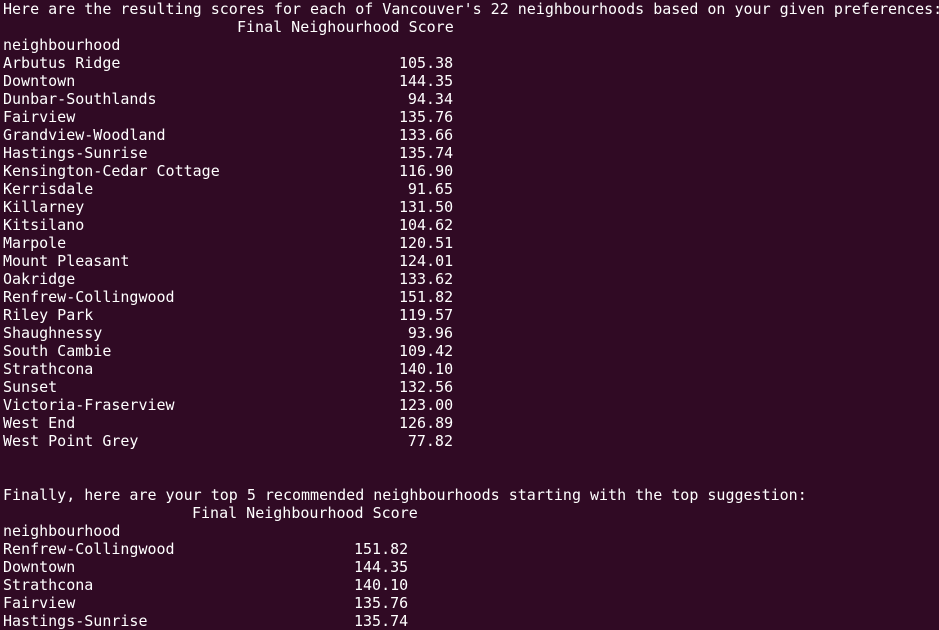  What do you see at coordinates (471, 99) in the screenshot?
I see `table-row: Dunbar-Southlands 94.34` at bounding box center [471, 99].